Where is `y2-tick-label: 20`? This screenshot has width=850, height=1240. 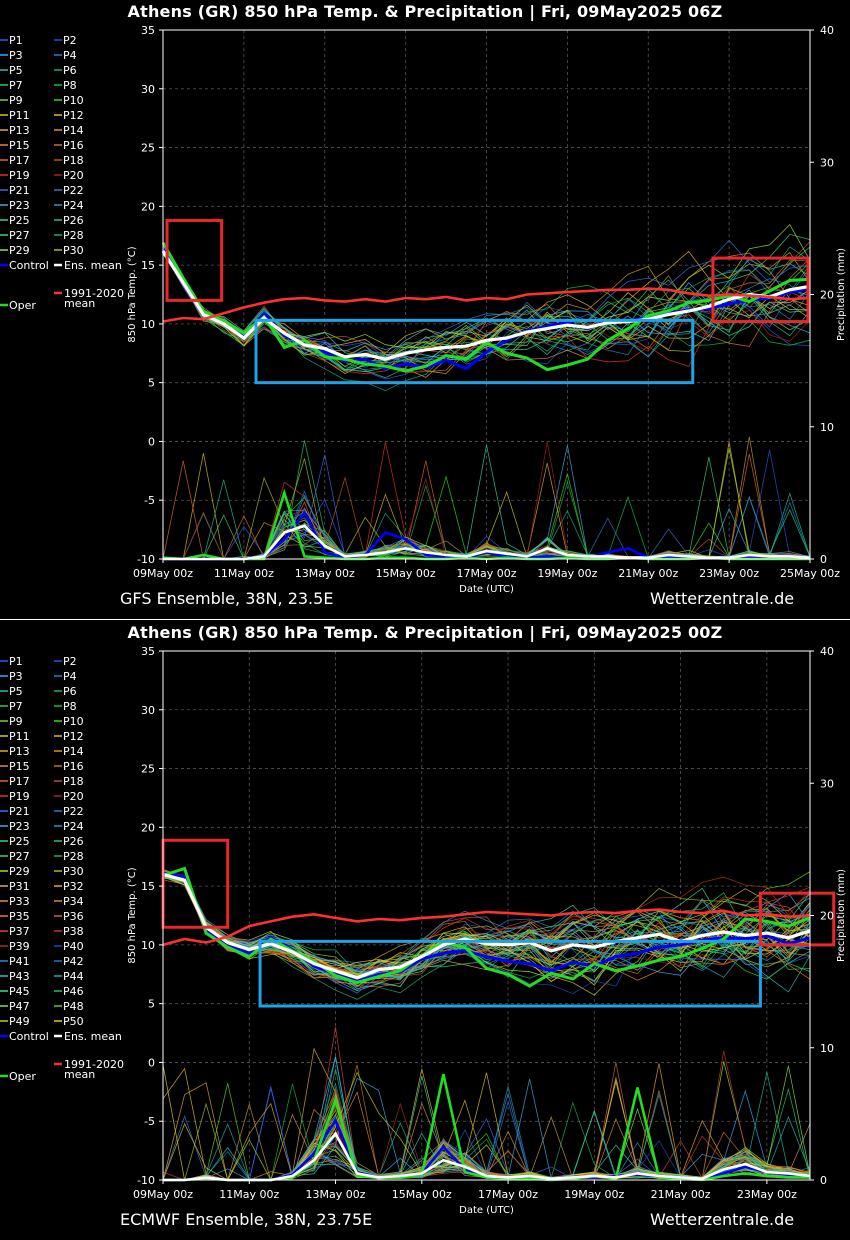 y2-tick-label: 20 is located at coordinates (827, 916).